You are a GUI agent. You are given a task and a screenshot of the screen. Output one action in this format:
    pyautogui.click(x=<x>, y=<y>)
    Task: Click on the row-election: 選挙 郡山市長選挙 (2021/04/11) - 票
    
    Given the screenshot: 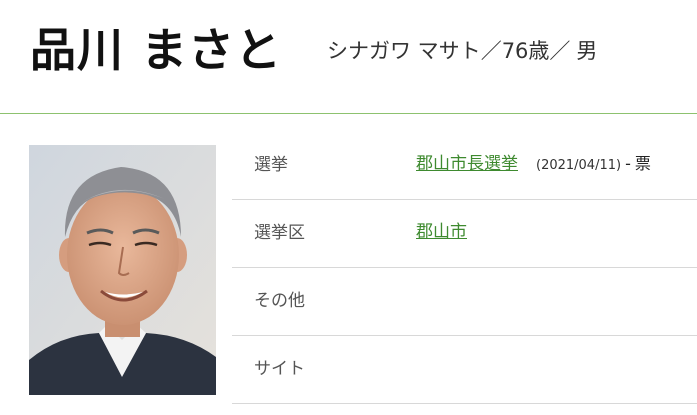 What is the action you would take?
    pyautogui.click(x=464, y=166)
    